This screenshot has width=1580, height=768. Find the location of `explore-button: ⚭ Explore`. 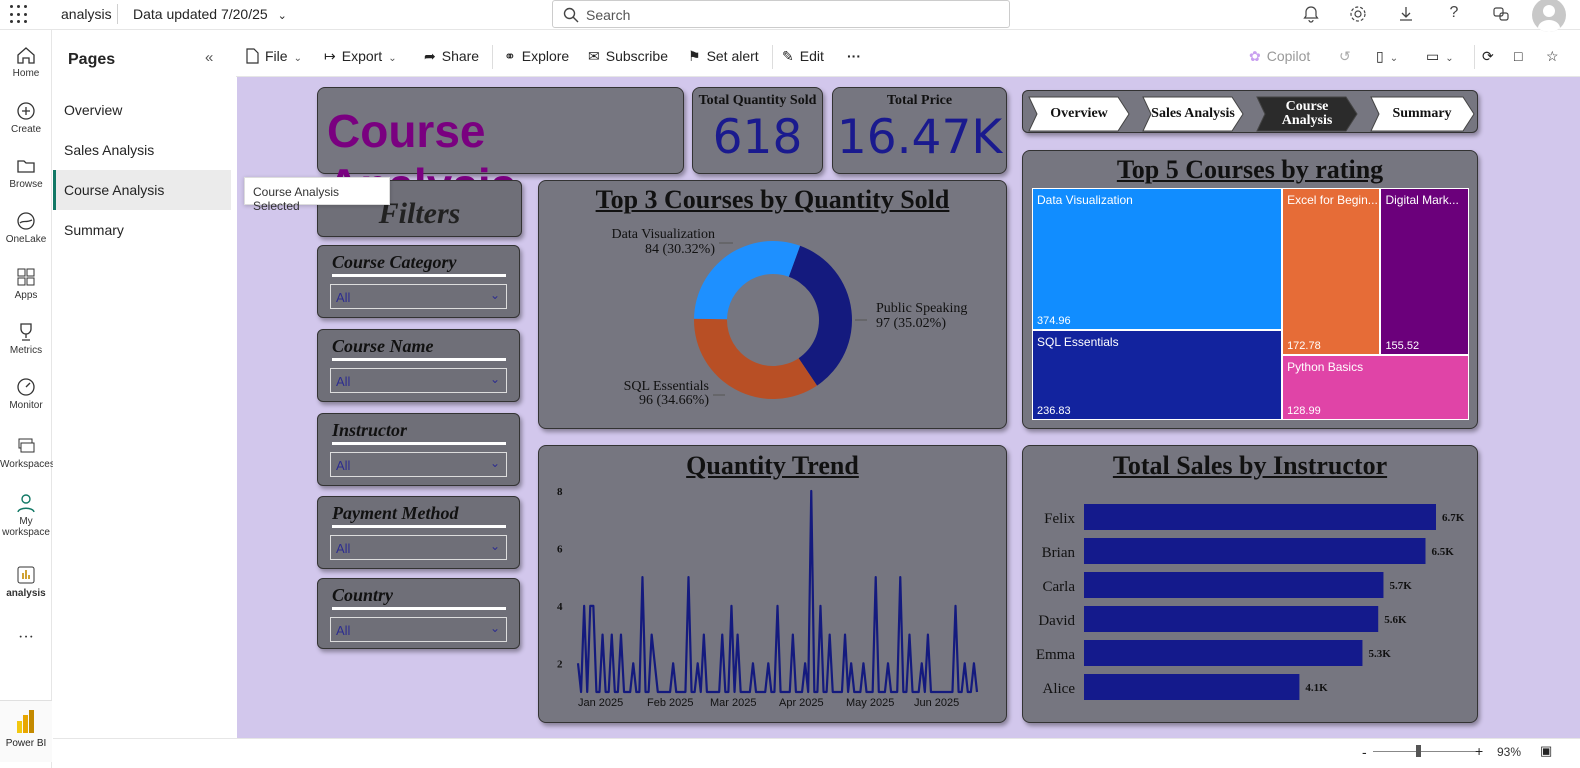

explore-button: ⚭ Explore is located at coordinates (536, 56).